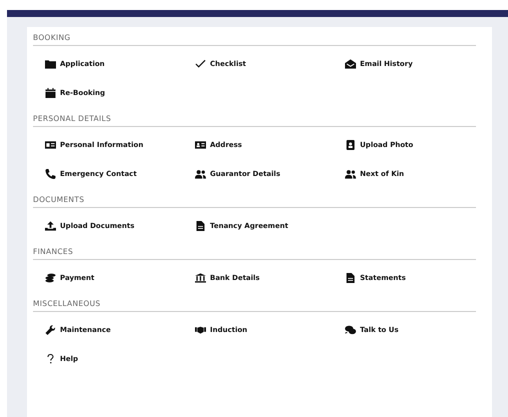 This screenshot has width=508, height=417. What do you see at coordinates (350, 145) in the screenshot?
I see `portrait-icon` at bounding box center [350, 145].